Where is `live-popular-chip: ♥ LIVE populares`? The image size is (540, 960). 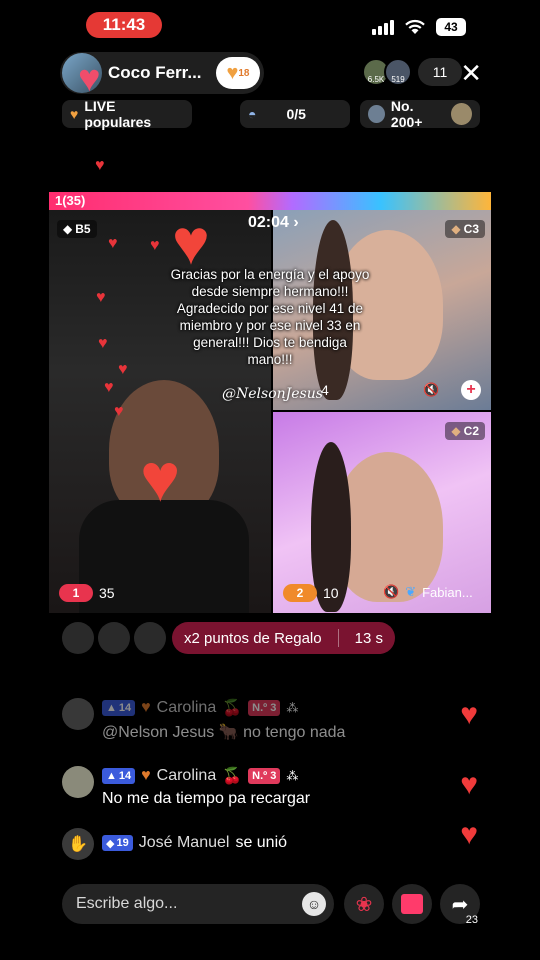
live-popular-chip: ♥ LIVE populares is located at coordinates (127, 114).